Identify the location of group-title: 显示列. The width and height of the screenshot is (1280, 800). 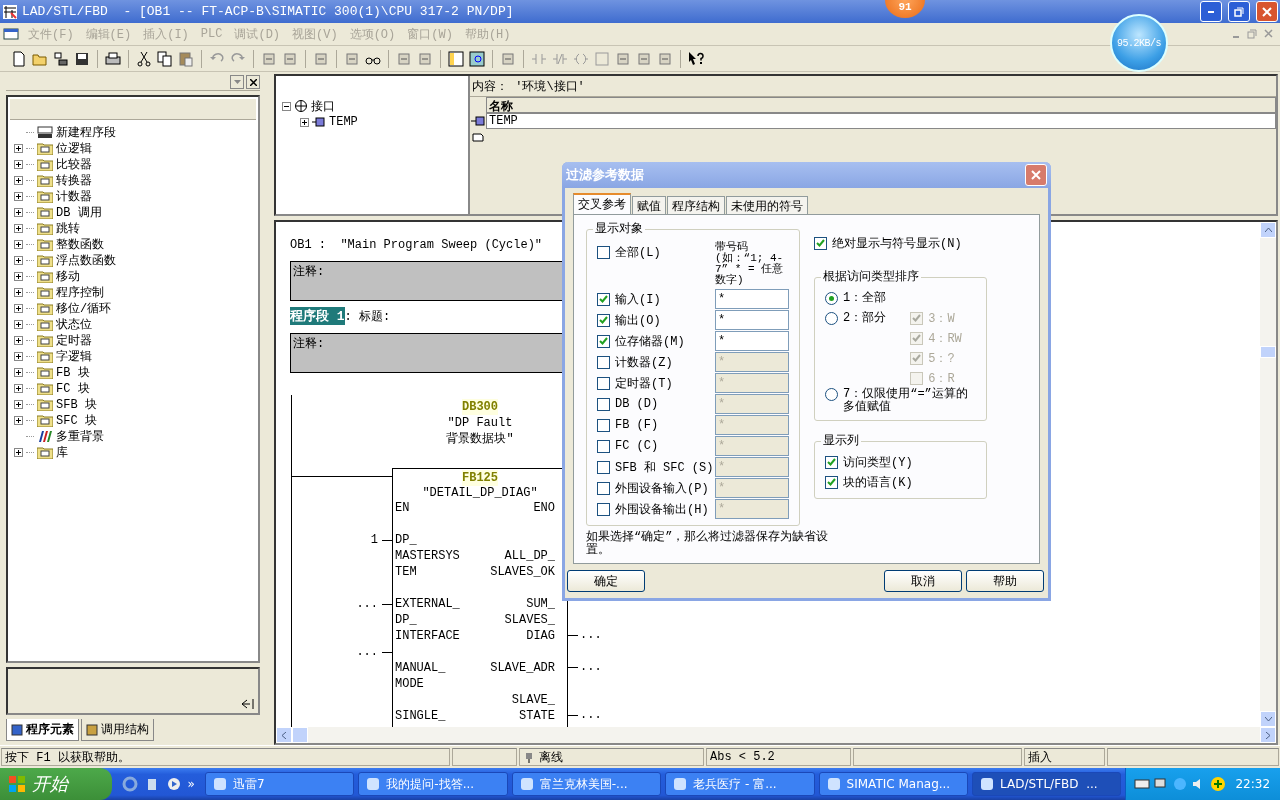
(841, 441).